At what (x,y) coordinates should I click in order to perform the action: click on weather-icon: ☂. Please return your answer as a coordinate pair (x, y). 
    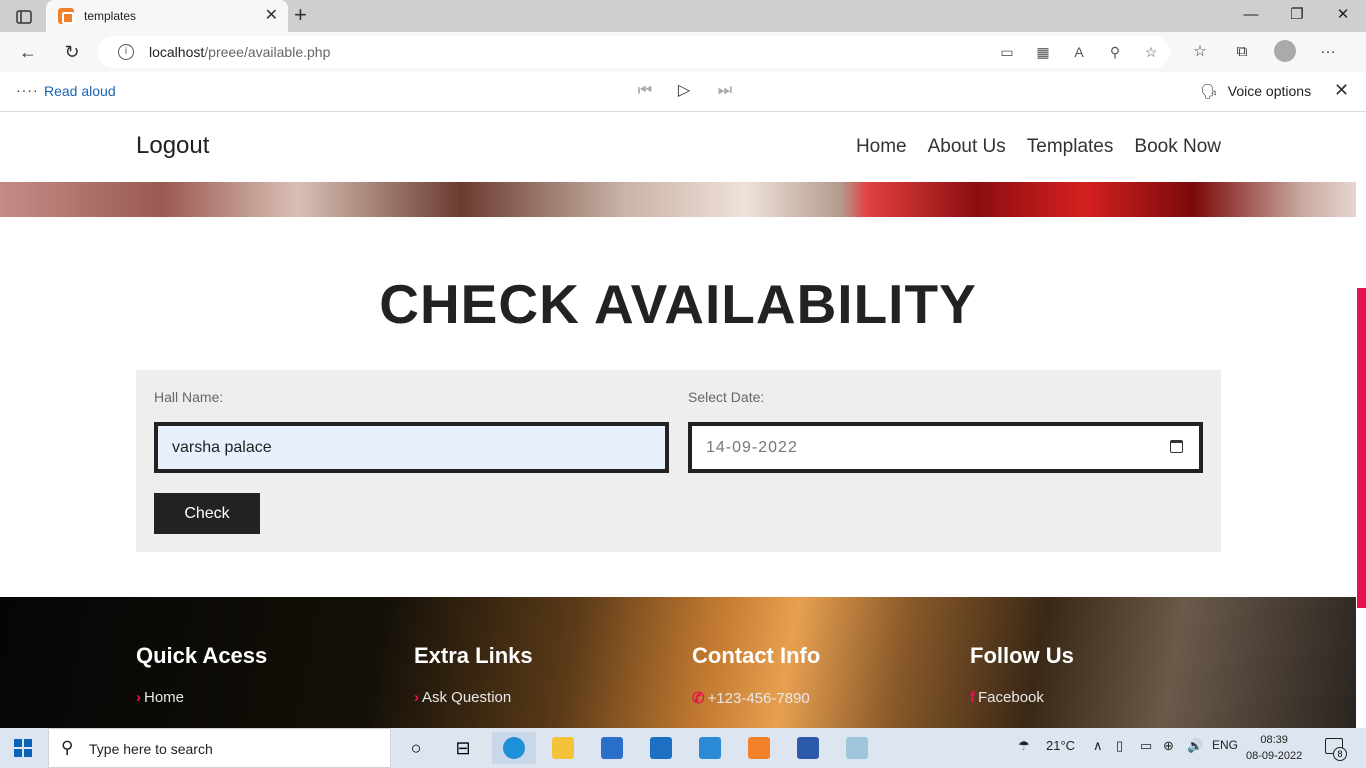
    Looking at the image, I should click on (1024, 746).